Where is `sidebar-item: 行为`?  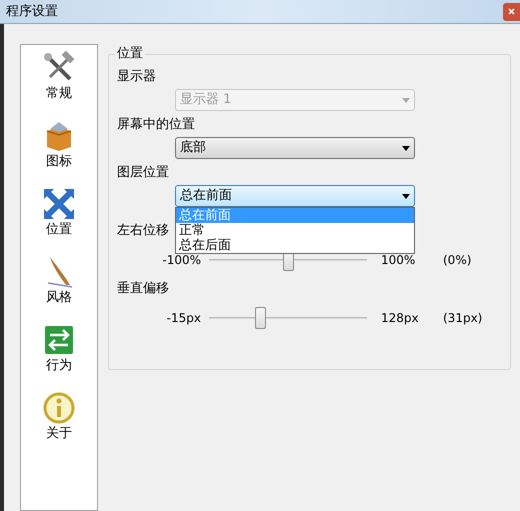 sidebar-item: 行为 is located at coordinates (59, 357).